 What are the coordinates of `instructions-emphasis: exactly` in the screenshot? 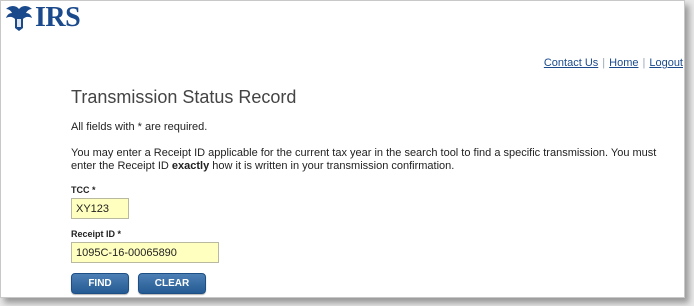 It's located at (190, 166).